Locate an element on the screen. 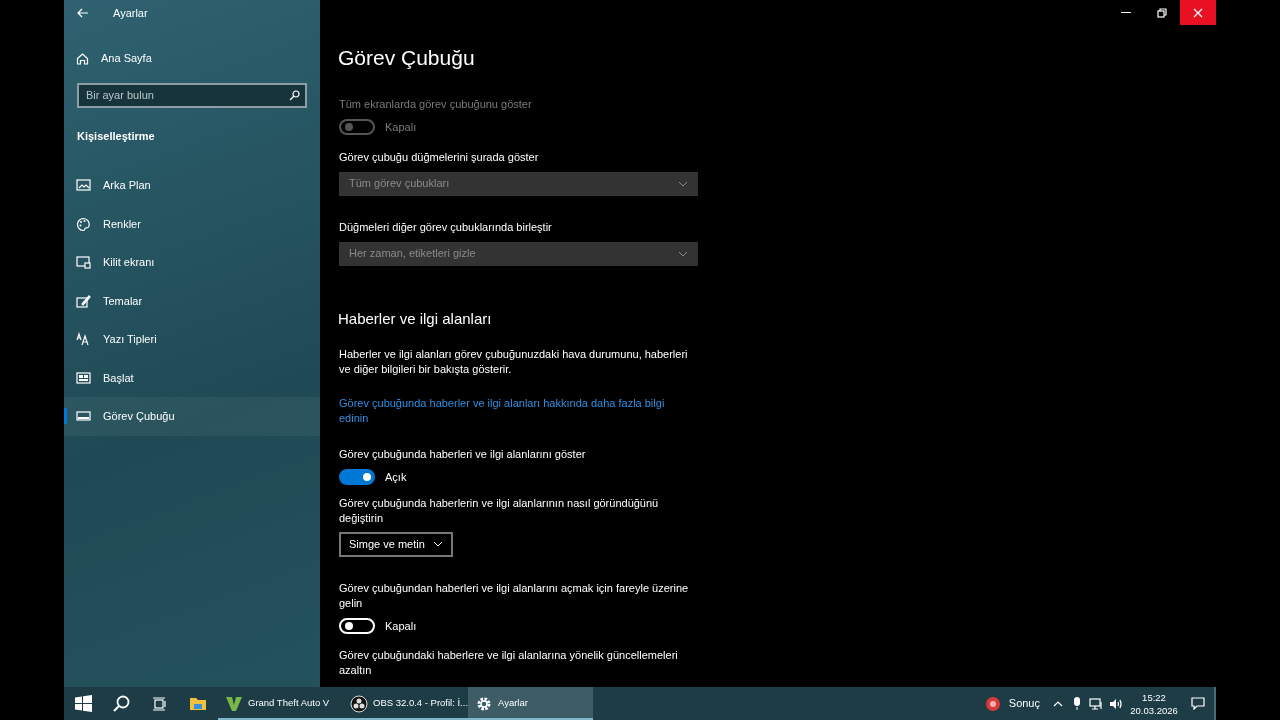 This screenshot has height=720, width=1280. setting-label: Görev çubuğundan haberleri ve ilgi alanlarını açmak için fareyle üzerine gelin is located at coordinates (514, 595).